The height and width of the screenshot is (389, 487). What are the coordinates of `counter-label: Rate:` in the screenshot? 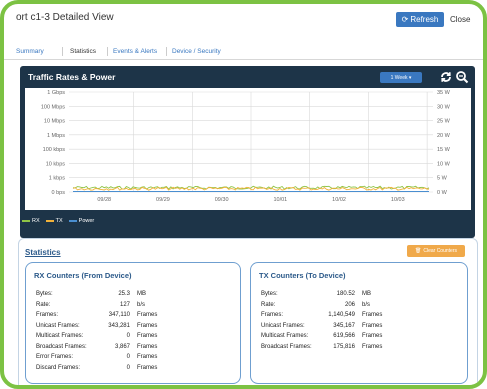 It's located at (268, 304).